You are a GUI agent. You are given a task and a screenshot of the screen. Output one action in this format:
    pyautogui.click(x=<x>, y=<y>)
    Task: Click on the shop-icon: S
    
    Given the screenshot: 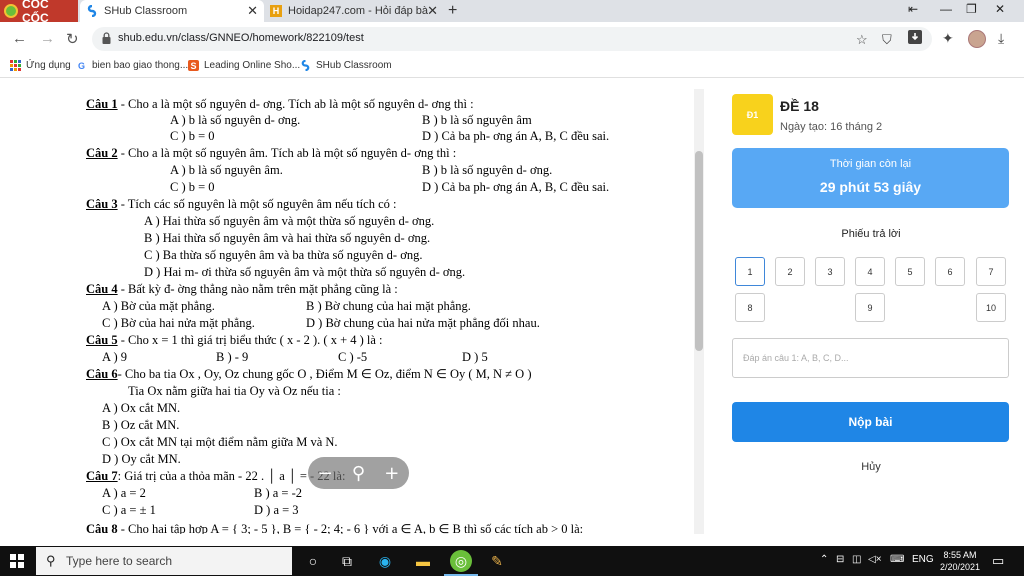 What is the action you would take?
    pyautogui.click(x=193, y=65)
    